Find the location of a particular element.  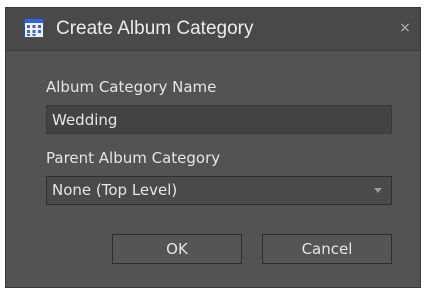

cancel-button: Cancel is located at coordinates (327, 249).